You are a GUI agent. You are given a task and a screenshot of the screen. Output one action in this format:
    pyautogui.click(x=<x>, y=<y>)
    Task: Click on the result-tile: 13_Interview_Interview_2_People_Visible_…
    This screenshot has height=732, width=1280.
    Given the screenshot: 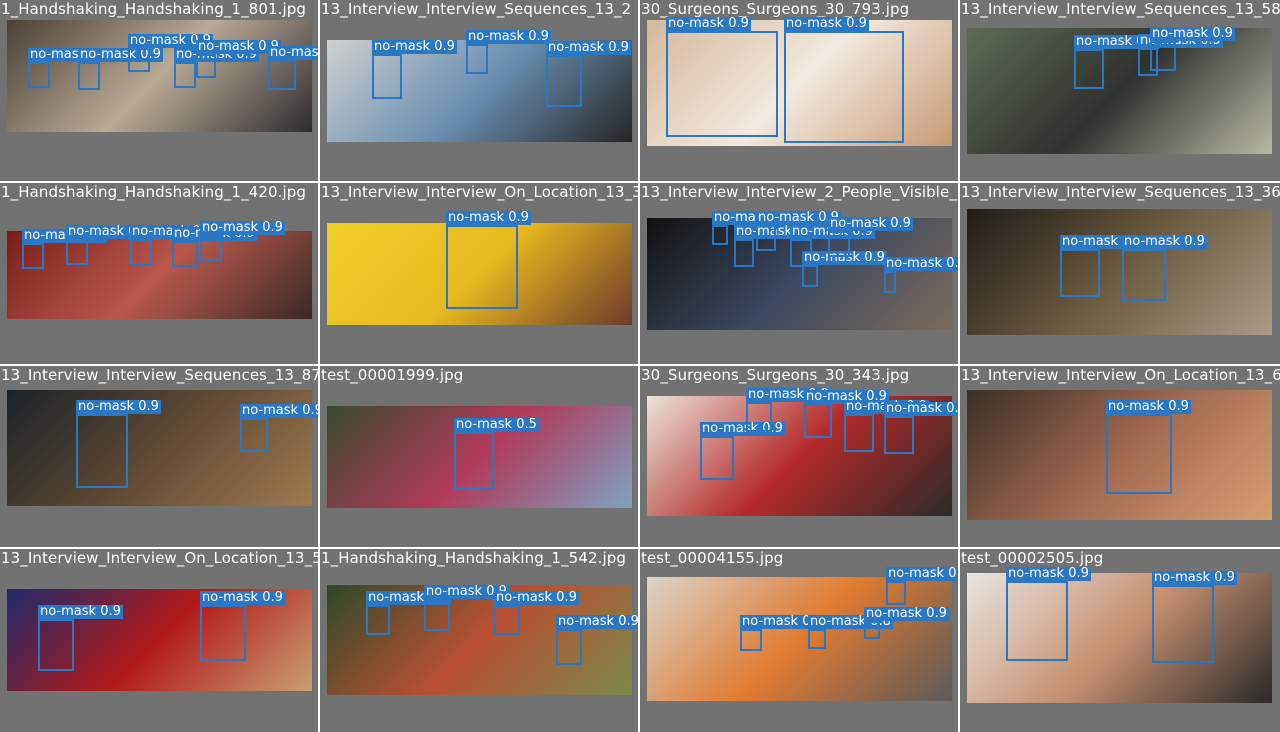 What is the action you would take?
    pyautogui.click(x=799, y=273)
    